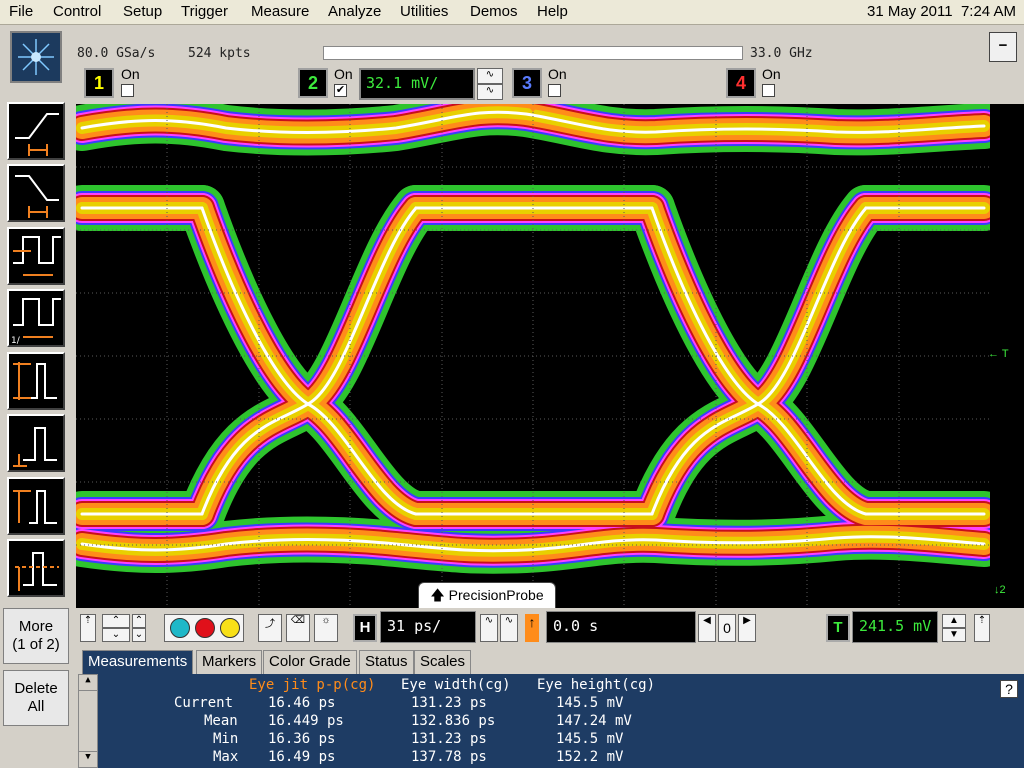 This screenshot has width=1024, height=768. What do you see at coordinates (727, 628) in the screenshot?
I see `delay-reference: 0` at bounding box center [727, 628].